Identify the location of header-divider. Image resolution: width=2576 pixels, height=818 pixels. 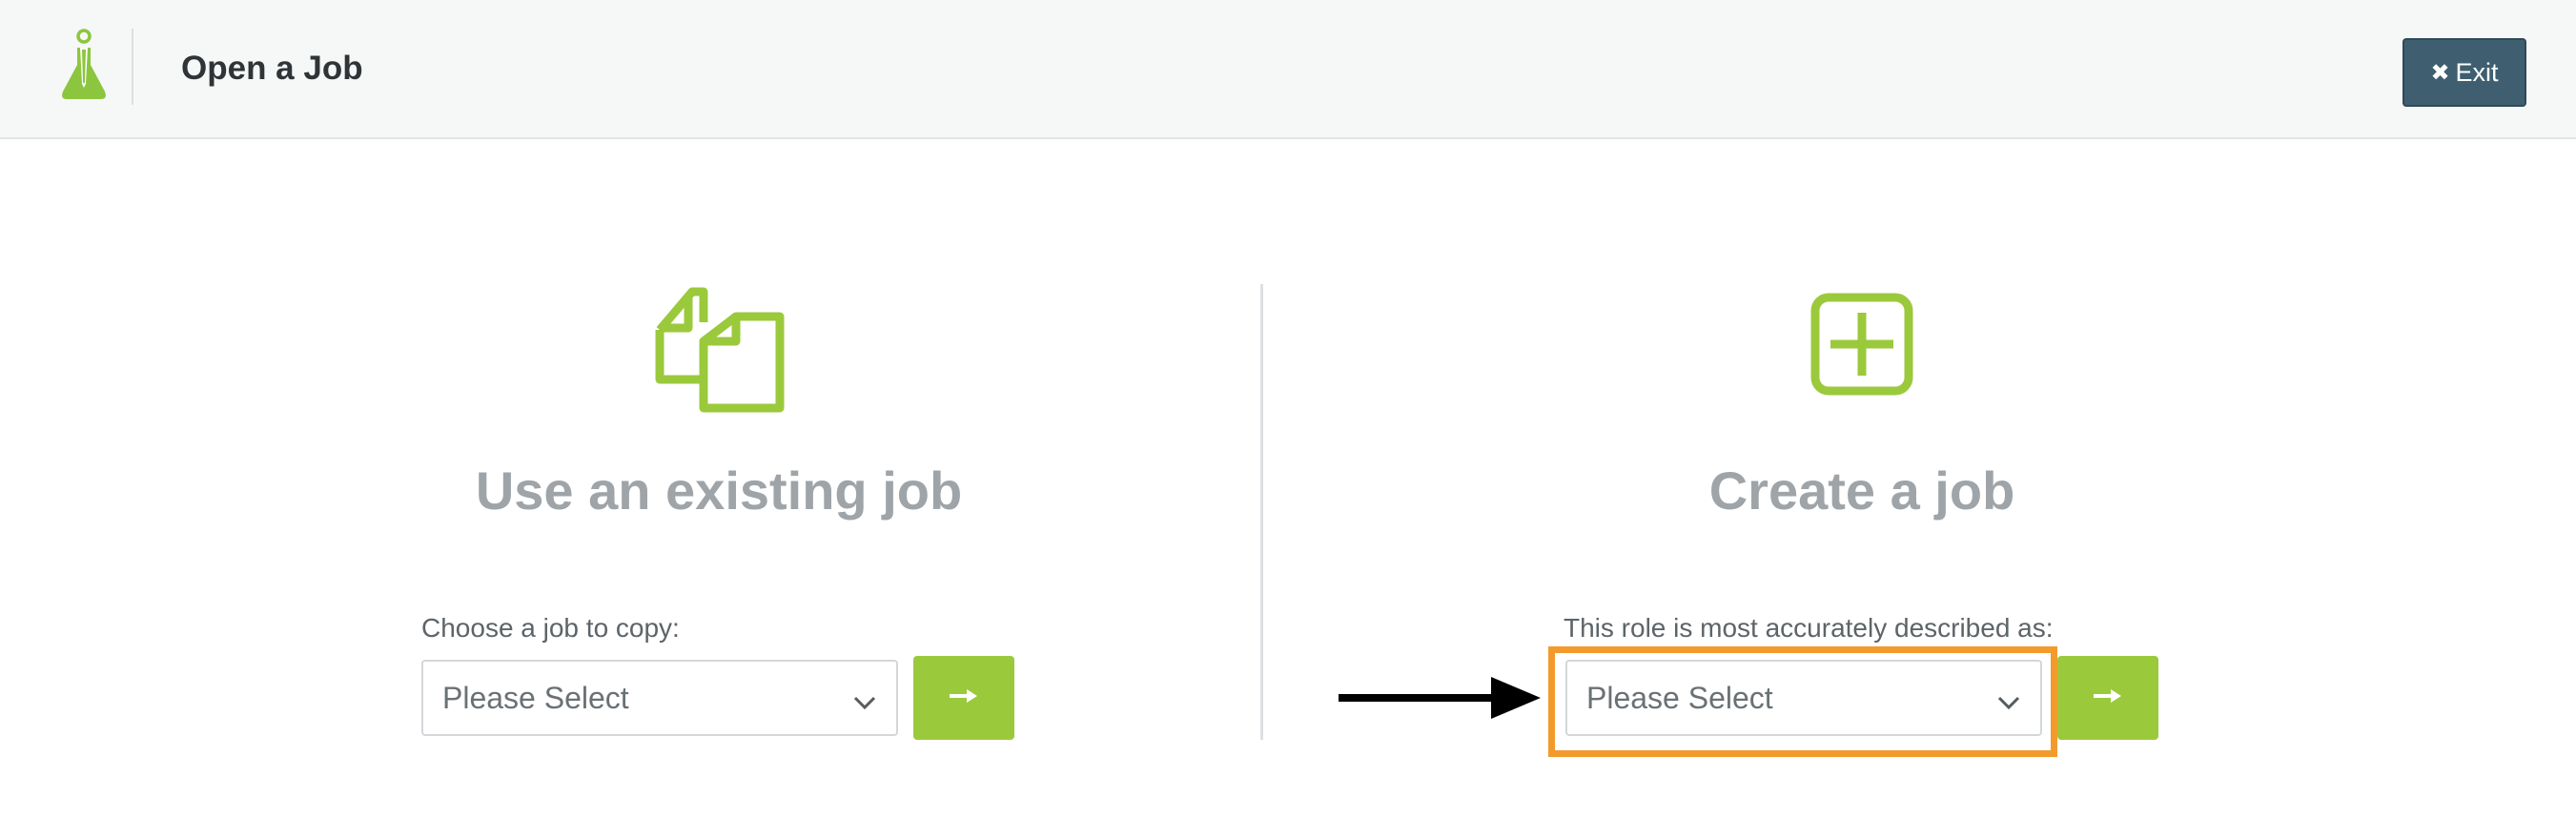
(133, 67).